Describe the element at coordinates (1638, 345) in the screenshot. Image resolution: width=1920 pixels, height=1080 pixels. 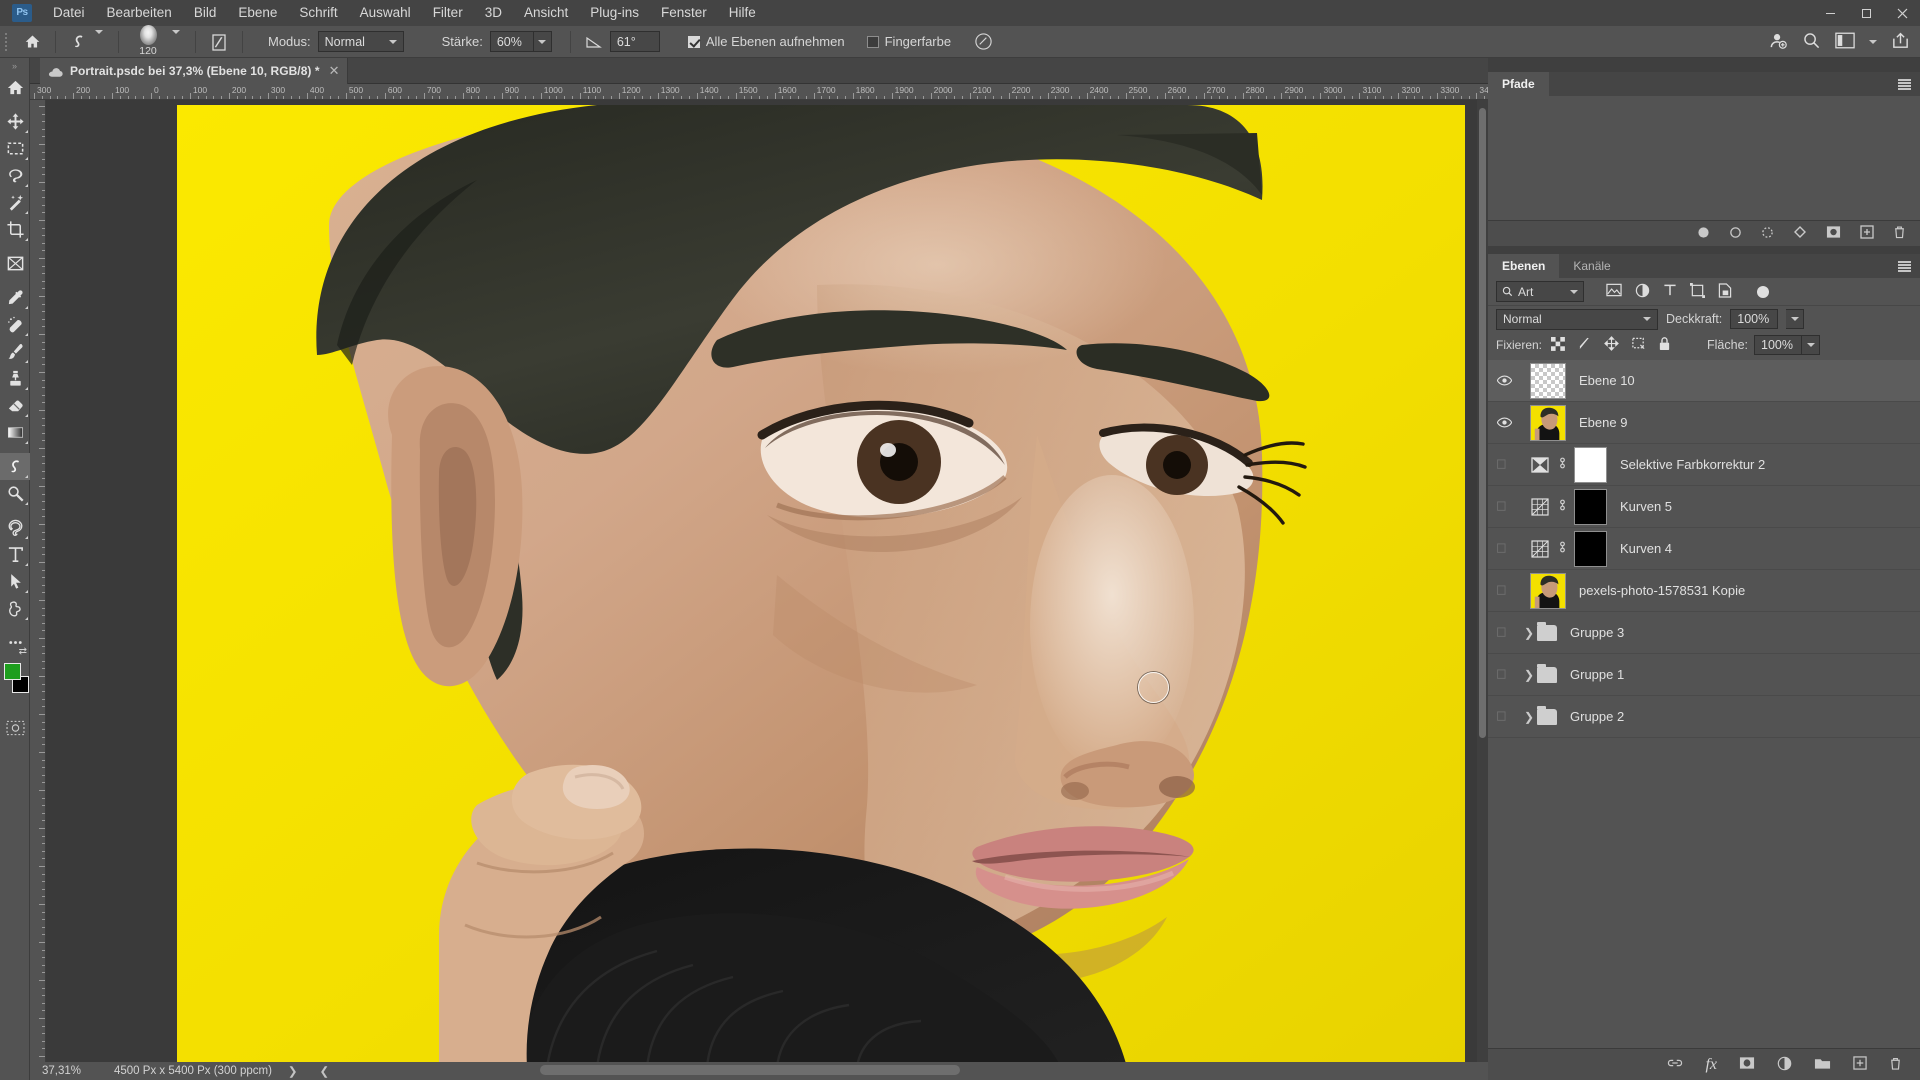
I see `lock-artboard-nesting-icon` at that location.